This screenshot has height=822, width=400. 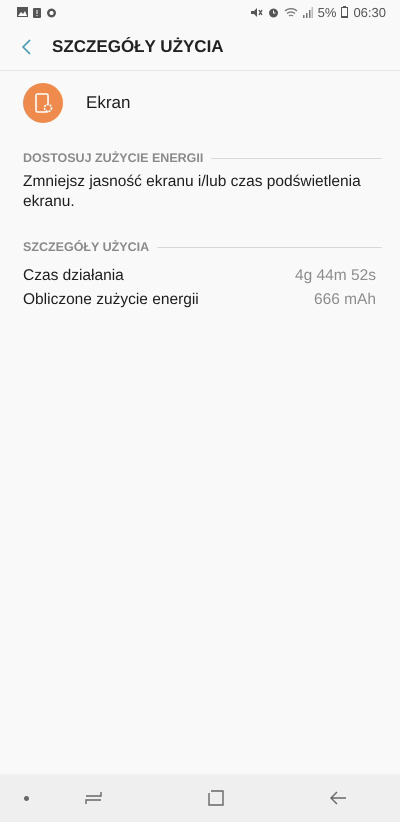 I want to click on mute-icon, so click(x=256, y=12).